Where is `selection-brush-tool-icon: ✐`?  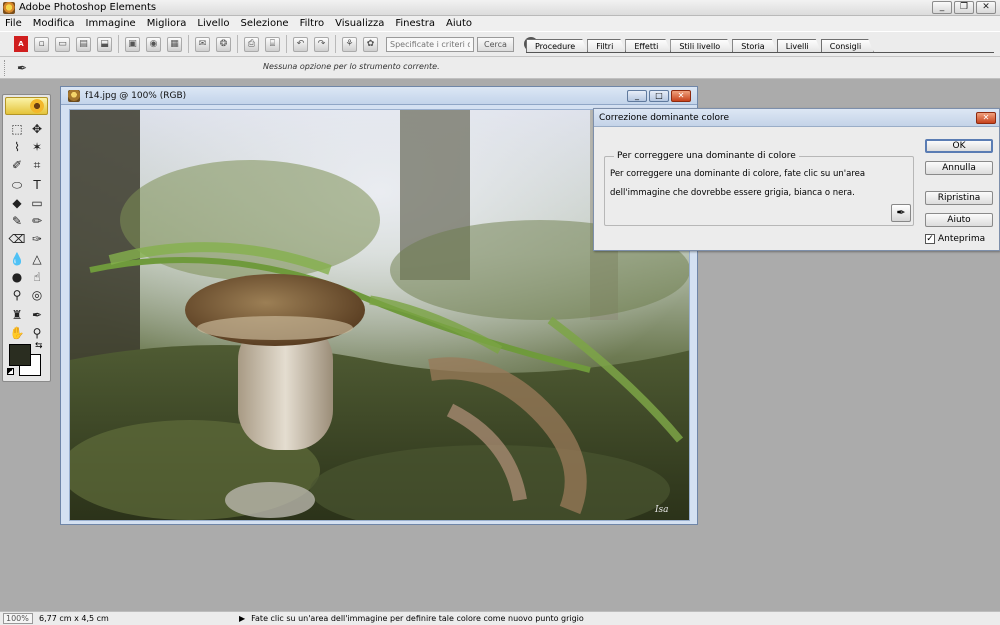 selection-brush-tool-icon: ✐ is located at coordinates (17, 165).